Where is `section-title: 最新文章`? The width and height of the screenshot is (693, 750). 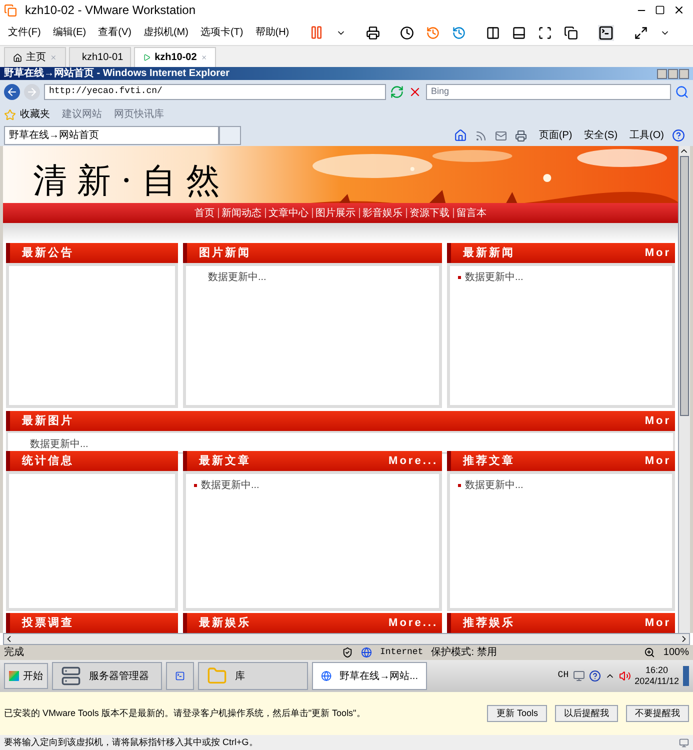
section-title: 最新文章 is located at coordinates (225, 461).